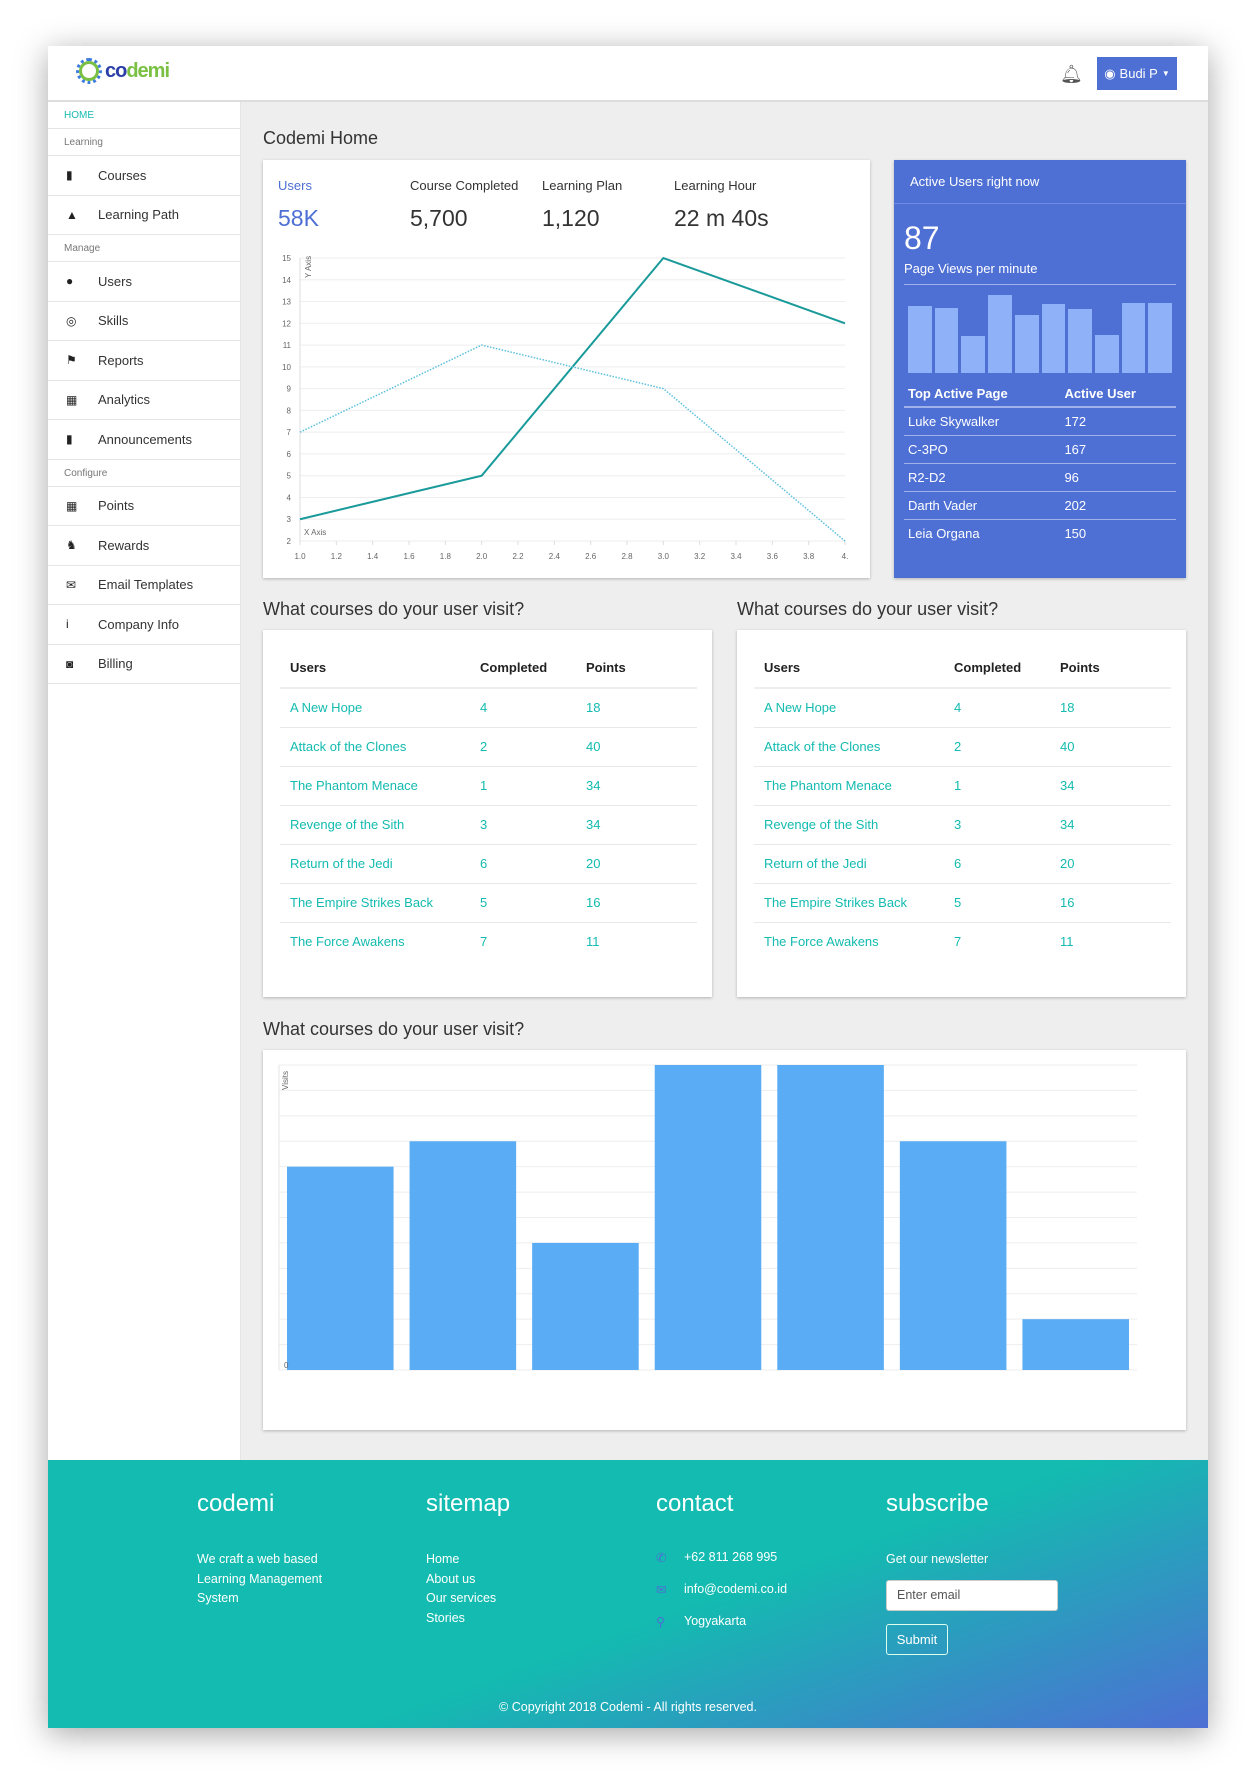  Describe the element at coordinates (308, 267) in the screenshot. I see `y-axis-label: Y Axis` at that location.